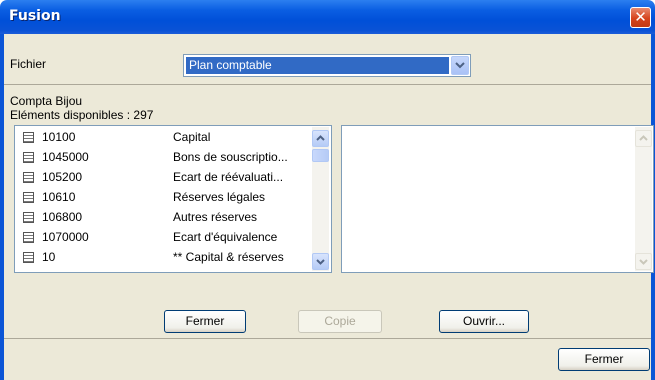 The width and height of the screenshot is (655, 380). I want to click on fichier-label: Fichier, so click(28, 64).